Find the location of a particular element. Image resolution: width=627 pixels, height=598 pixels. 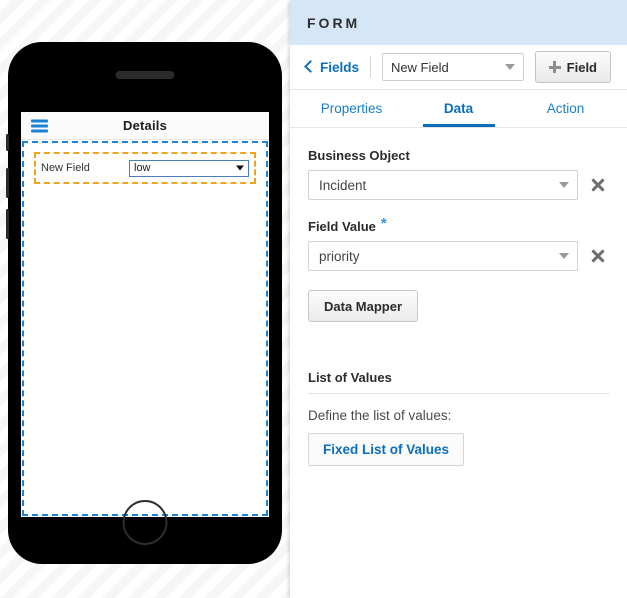

data-mapper-button: Data Mapper is located at coordinates (363, 306).